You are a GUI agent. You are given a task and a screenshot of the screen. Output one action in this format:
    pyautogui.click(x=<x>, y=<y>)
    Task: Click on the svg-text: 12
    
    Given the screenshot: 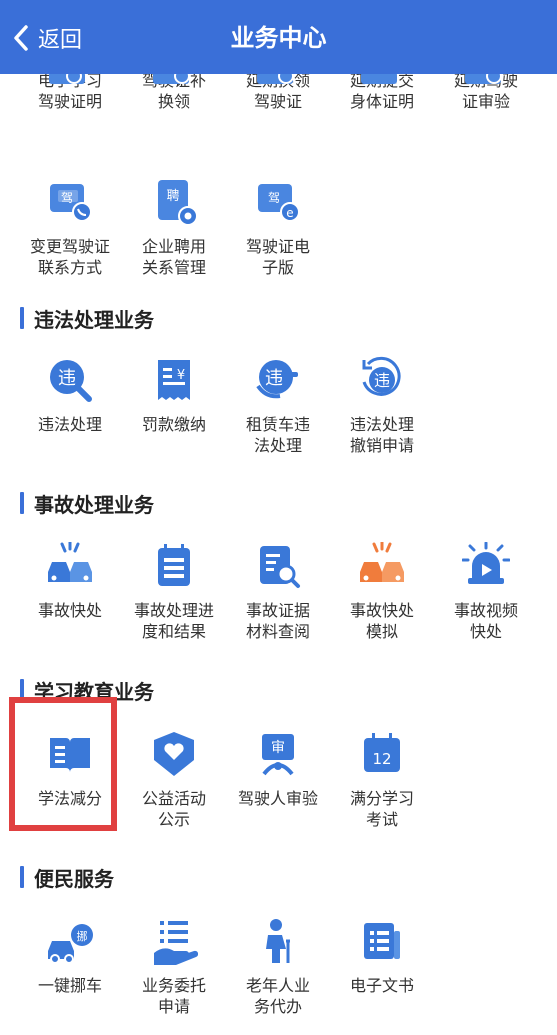 What is the action you would take?
    pyautogui.click(x=381, y=759)
    